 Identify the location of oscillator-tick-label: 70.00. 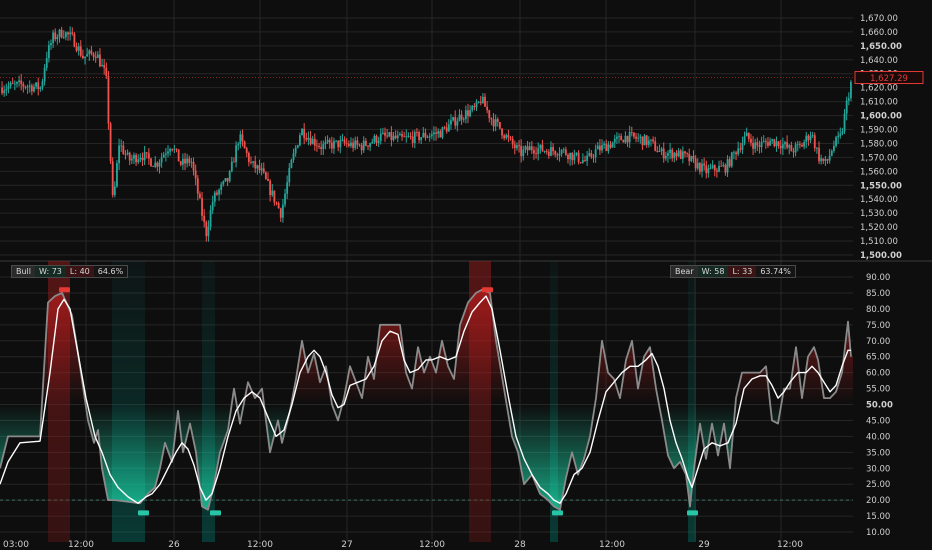
(878, 342).